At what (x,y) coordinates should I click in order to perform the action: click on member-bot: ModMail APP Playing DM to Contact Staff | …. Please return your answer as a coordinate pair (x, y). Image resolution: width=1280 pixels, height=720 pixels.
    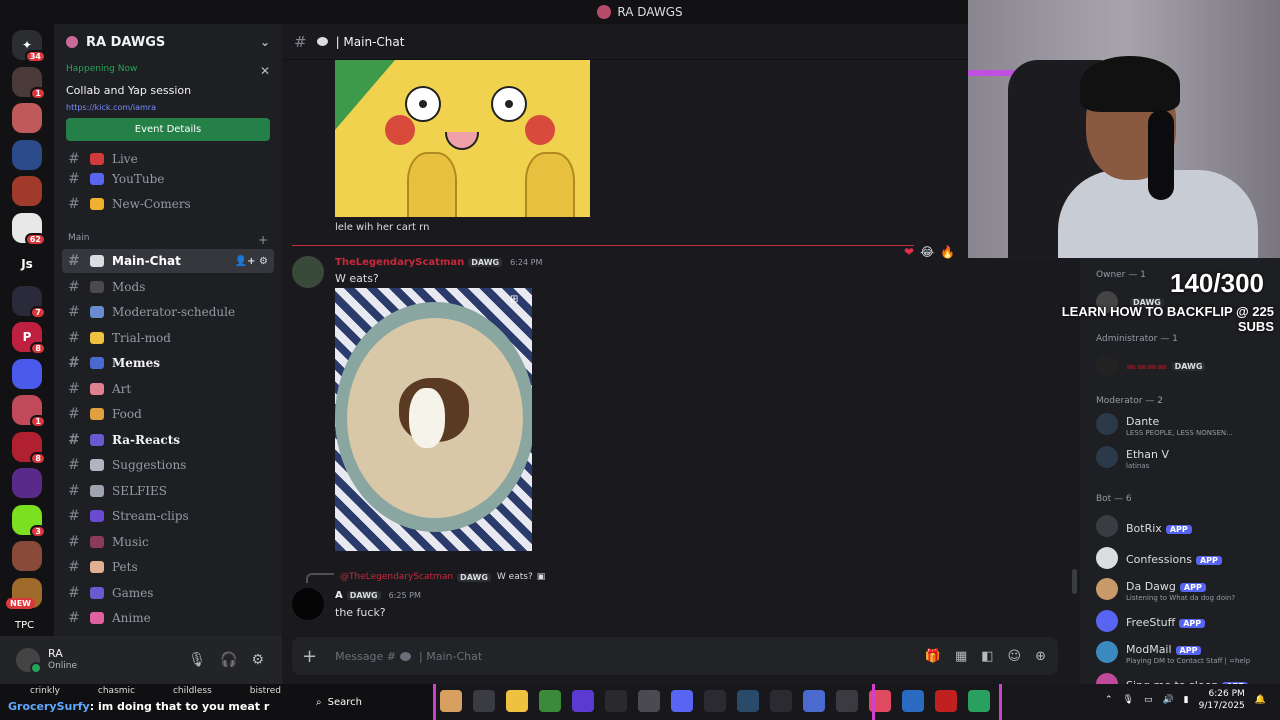
    Looking at the image, I should click on (1186, 652).